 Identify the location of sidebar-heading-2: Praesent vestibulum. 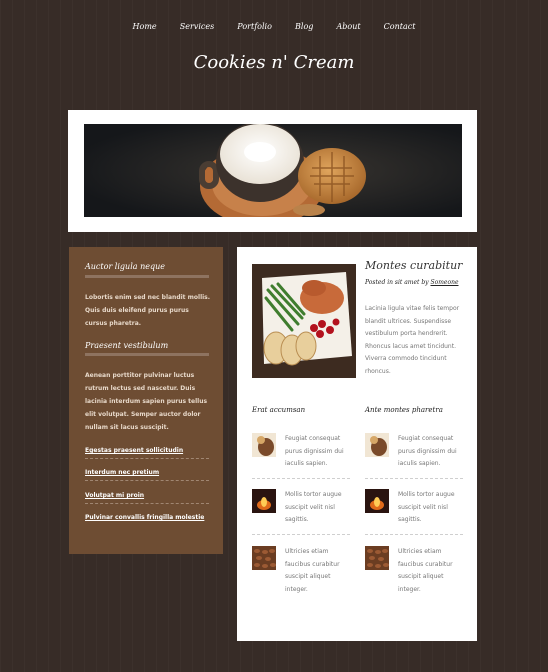
(127, 345).